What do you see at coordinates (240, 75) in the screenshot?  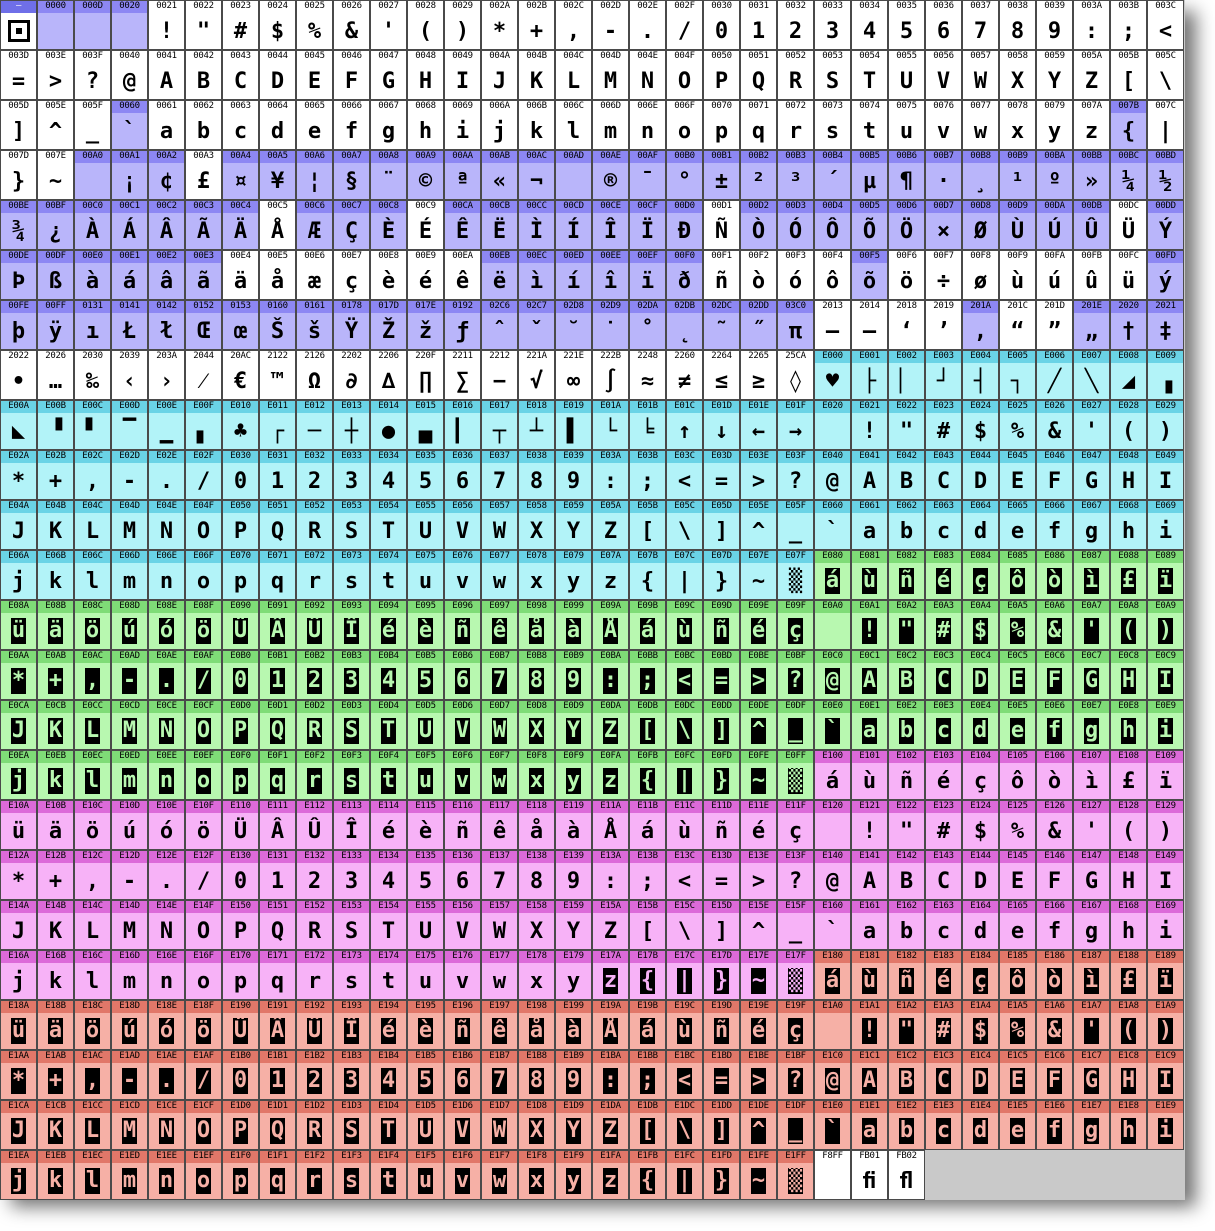 I see `char-cell: 0043 C` at bounding box center [240, 75].